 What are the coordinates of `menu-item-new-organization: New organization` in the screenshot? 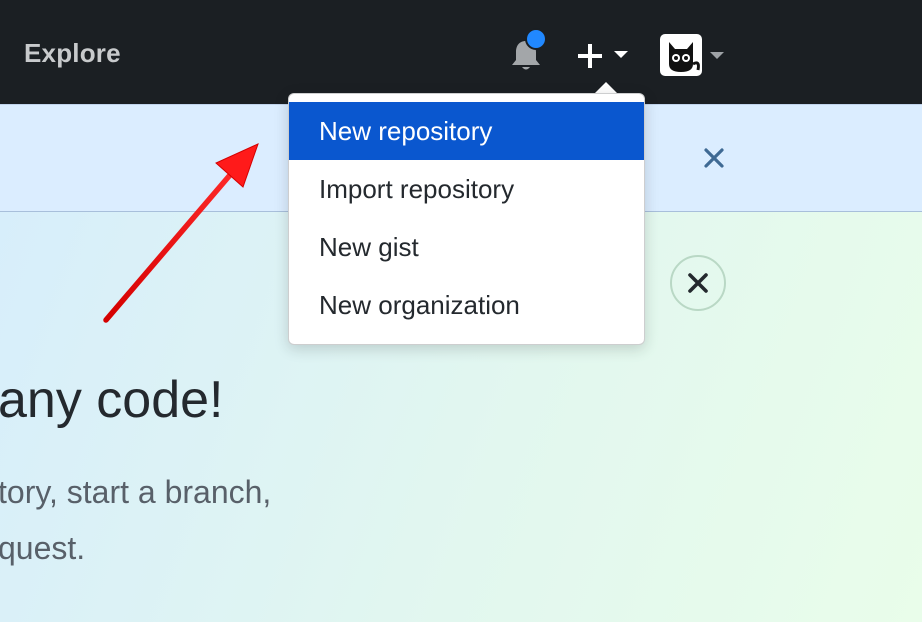 It's located at (466, 305).